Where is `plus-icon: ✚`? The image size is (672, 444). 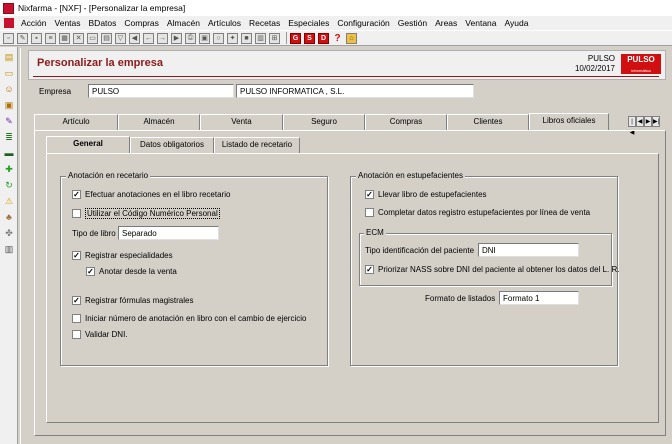
plus-icon: ✚ is located at coordinates (9, 169).